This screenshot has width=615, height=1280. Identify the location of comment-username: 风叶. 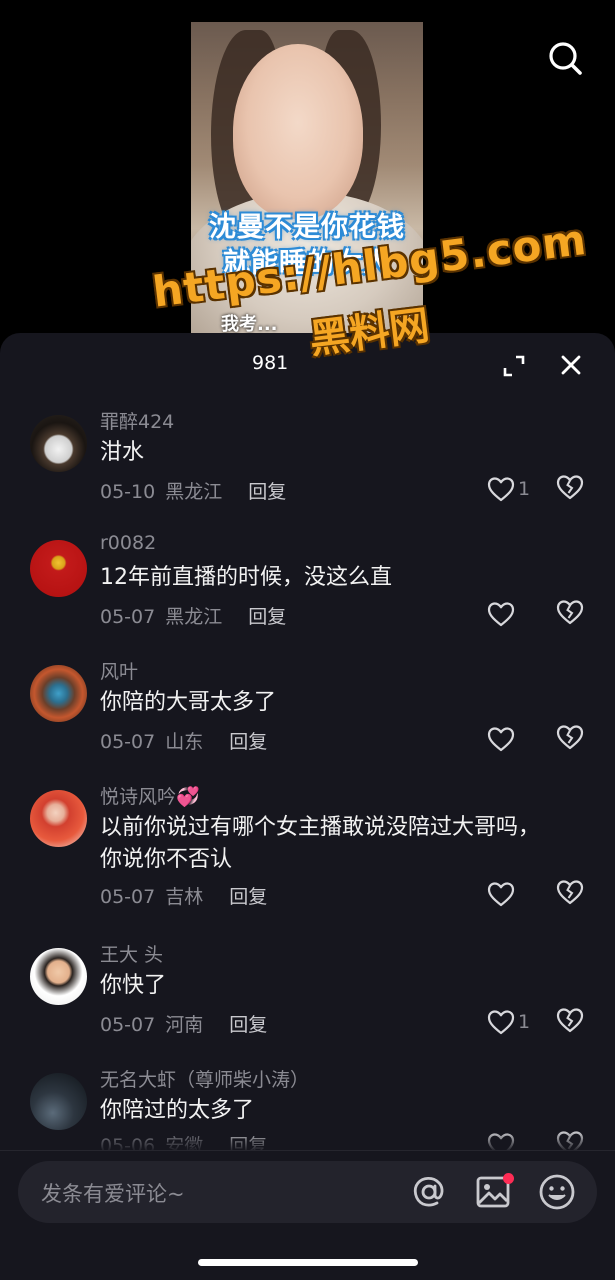
(119, 670).